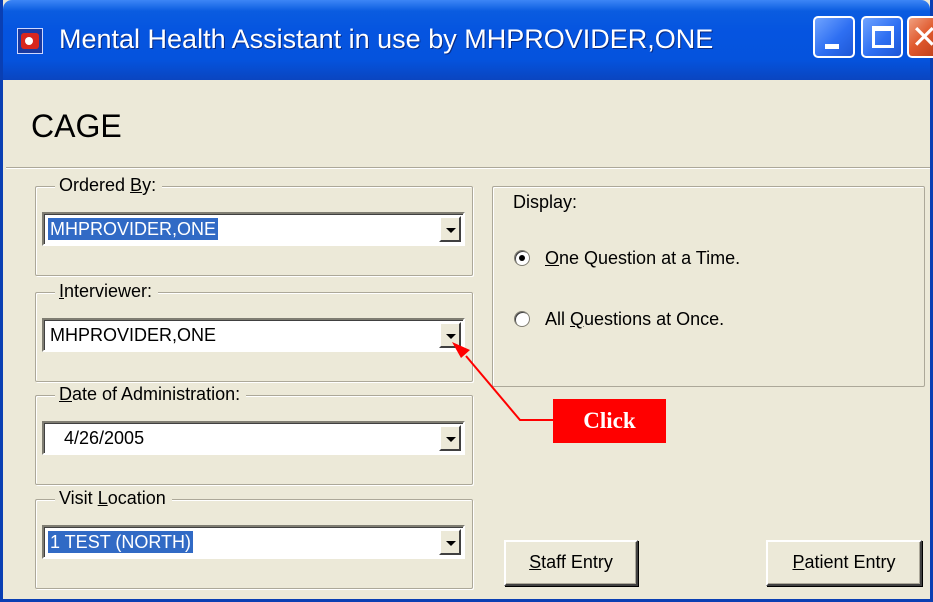 This screenshot has height=602, width=933. What do you see at coordinates (609, 421) in the screenshot?
I see `click-callout: Click` at bounding box center [609, 421].